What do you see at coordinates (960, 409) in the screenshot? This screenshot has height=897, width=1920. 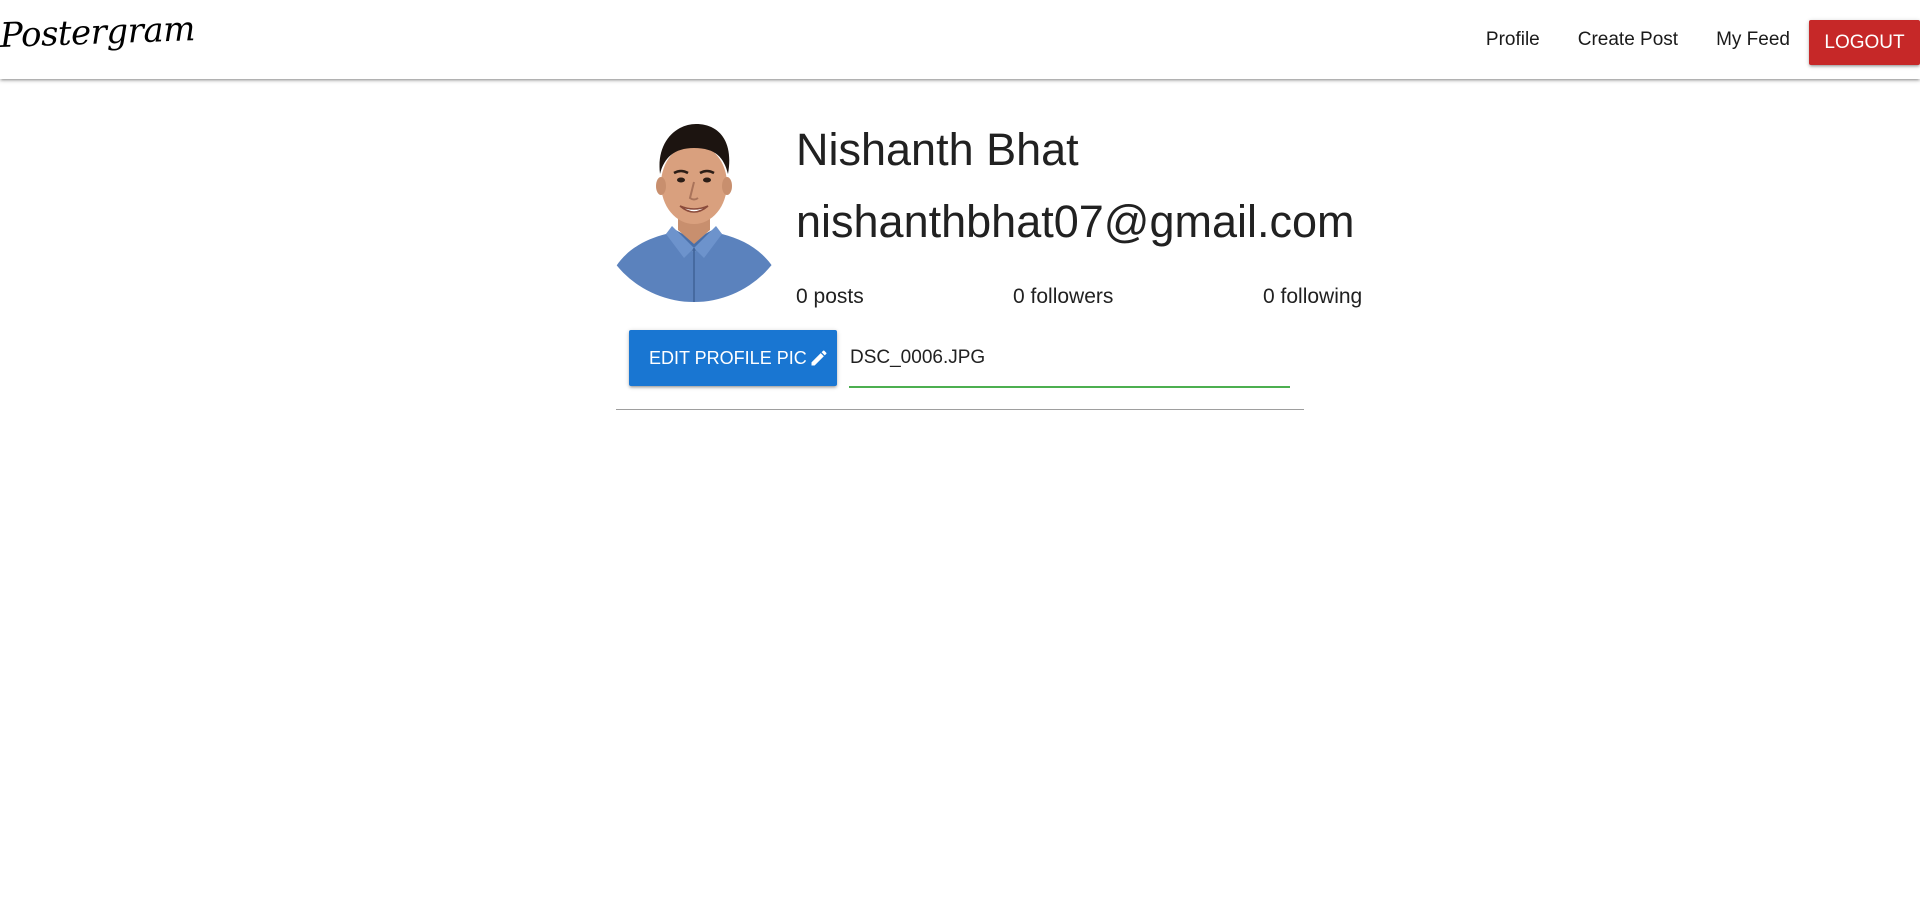 I see `profile-divider` at bounding box center [960, 409].